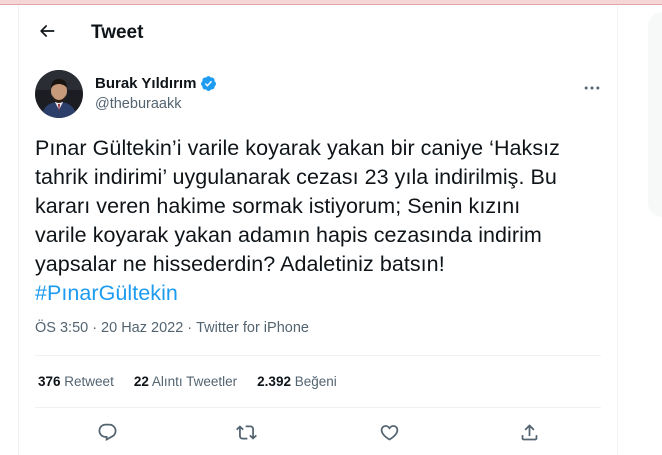 The width and height of the screenshot is (662, 455). I want to click on heart-icon, so click(389, 432).